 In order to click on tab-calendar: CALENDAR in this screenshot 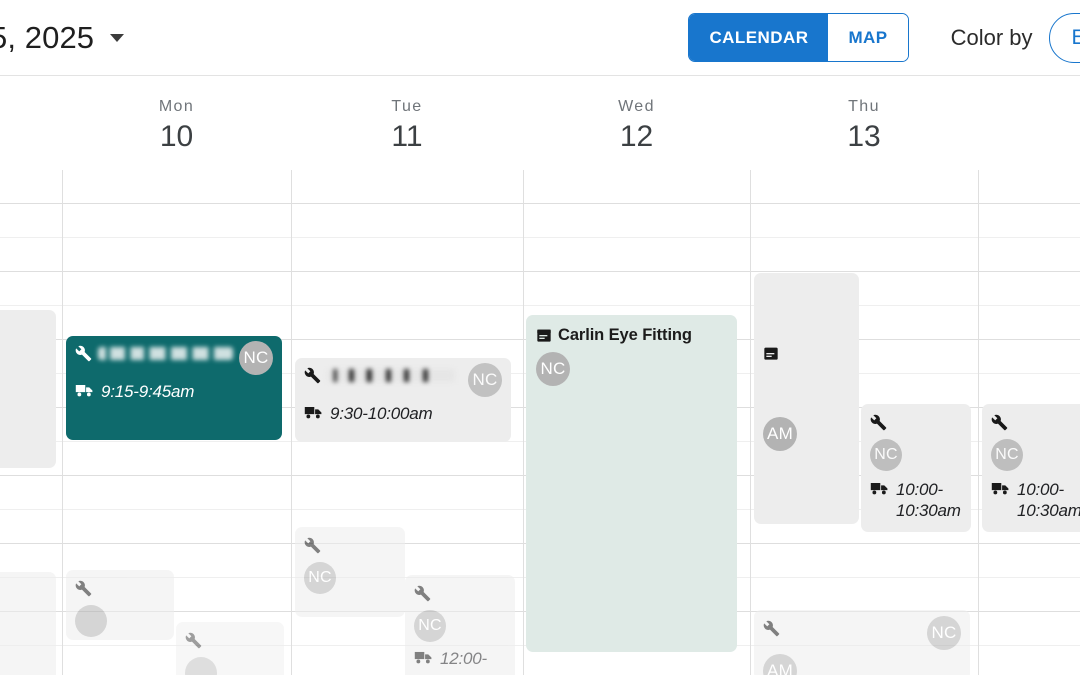, I will do `click(759, 37)`.